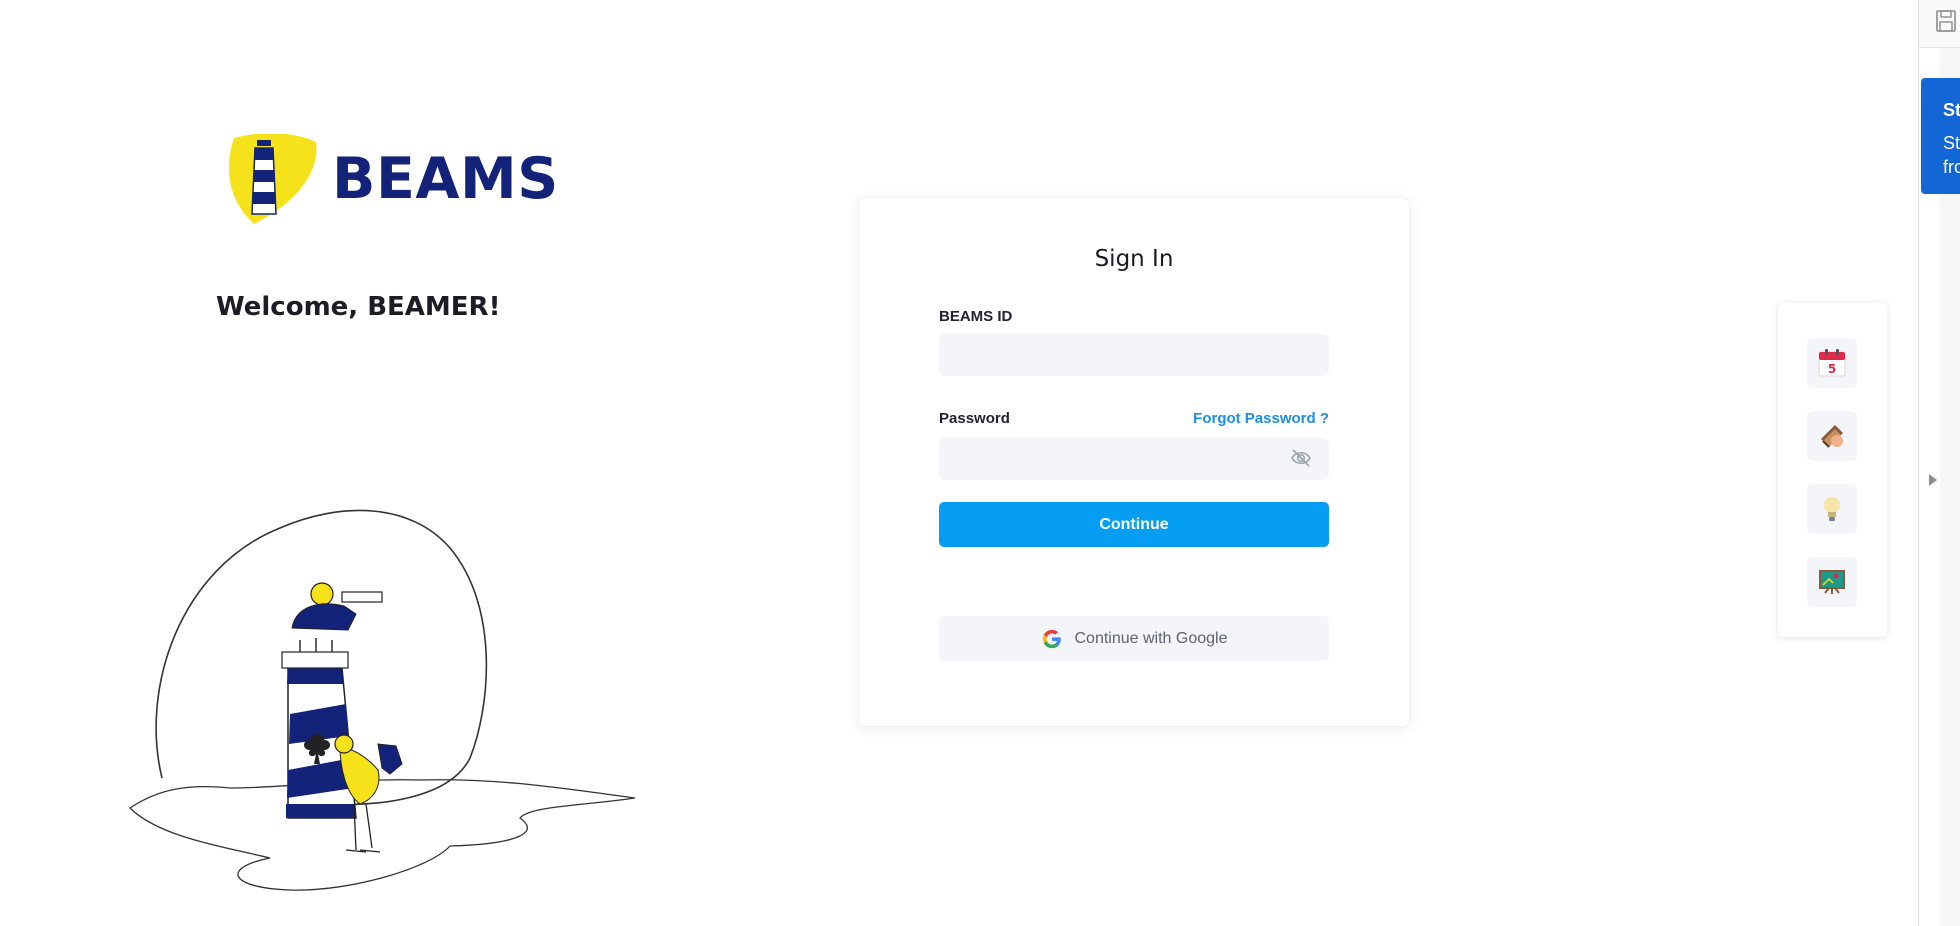 This screenshot has width=1960, height=926. I want to click on book-icon, so click(1832, 436).